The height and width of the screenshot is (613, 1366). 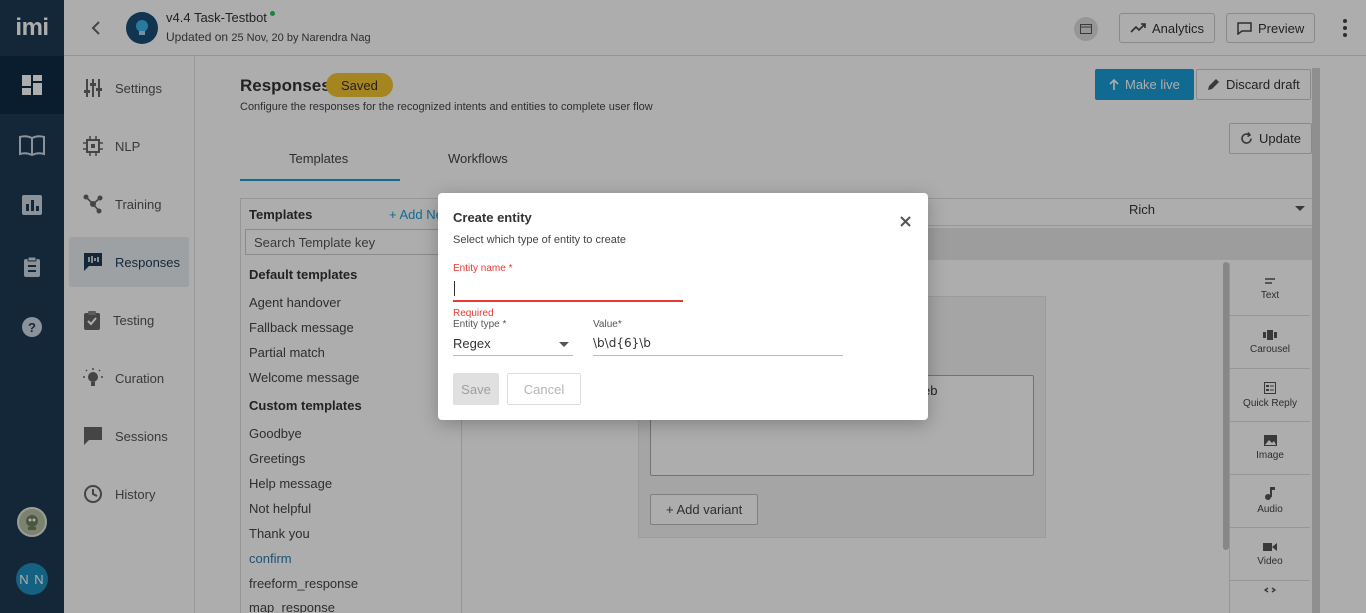 What do you see at coordinates (564, 344) in the screenshot?
I see `chevron-down-icon` at bounding box center [564, 344].